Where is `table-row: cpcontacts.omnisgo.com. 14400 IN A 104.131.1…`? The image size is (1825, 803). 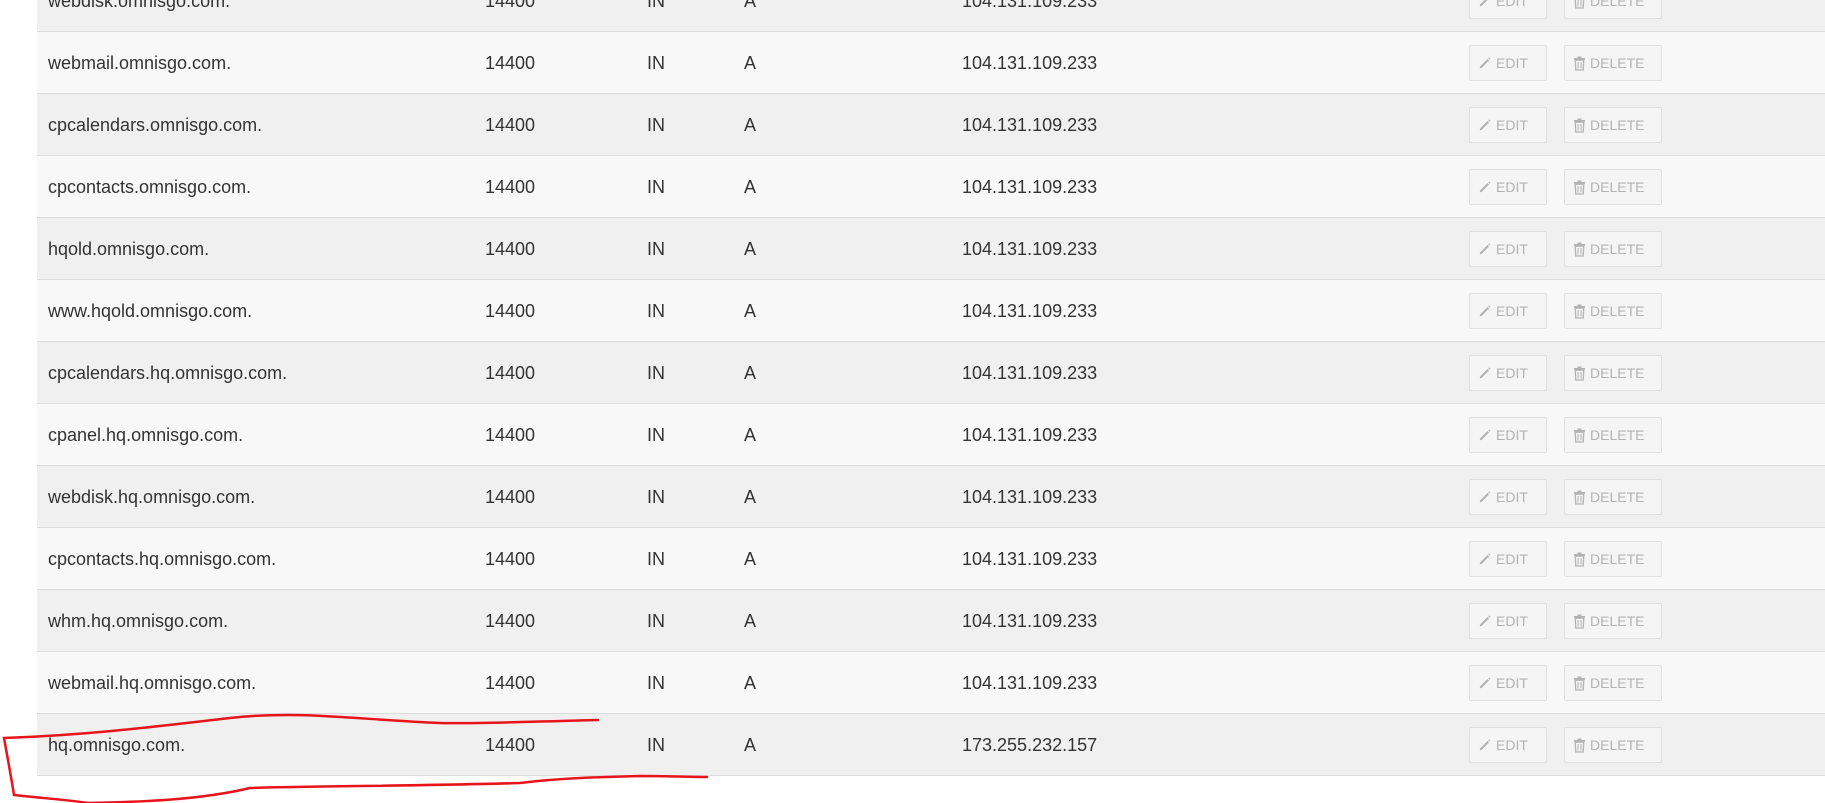 table-row: cpcontacts.omnisgo.com. 14400 IN A 104.131.1… is located at coordinates (931, 187).